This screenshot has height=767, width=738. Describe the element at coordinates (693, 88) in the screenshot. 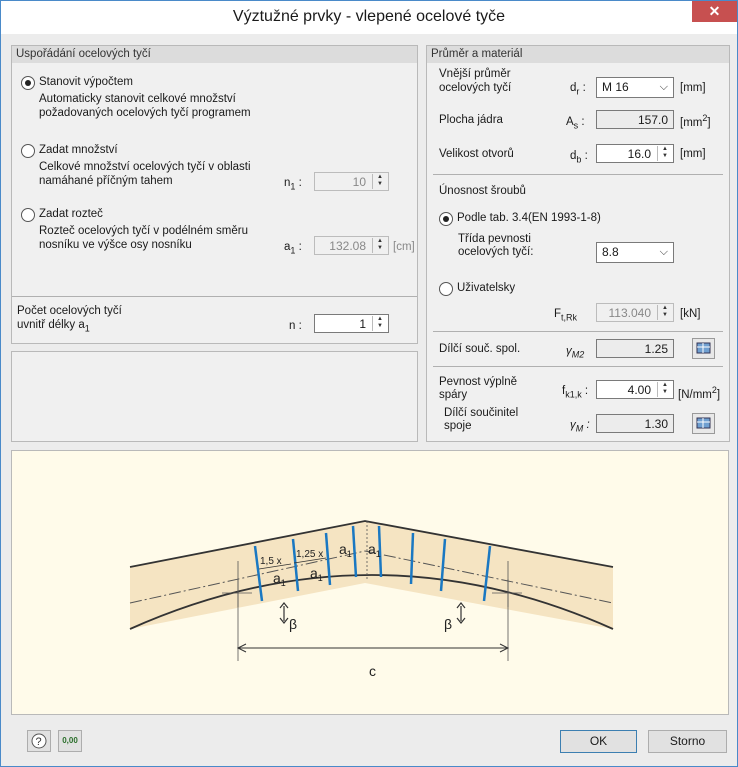

I see `diameter-unit: [mm]` at that location.